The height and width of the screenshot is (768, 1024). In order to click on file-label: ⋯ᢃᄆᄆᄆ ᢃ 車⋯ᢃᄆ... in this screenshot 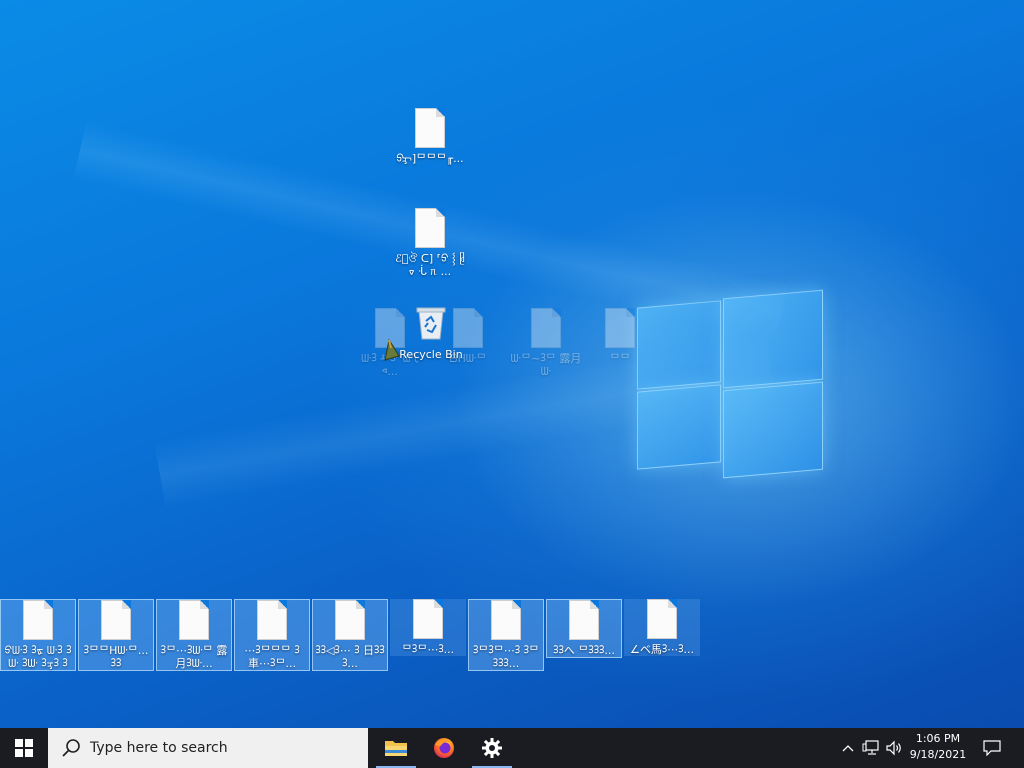, I will do `click(272, 657)`.